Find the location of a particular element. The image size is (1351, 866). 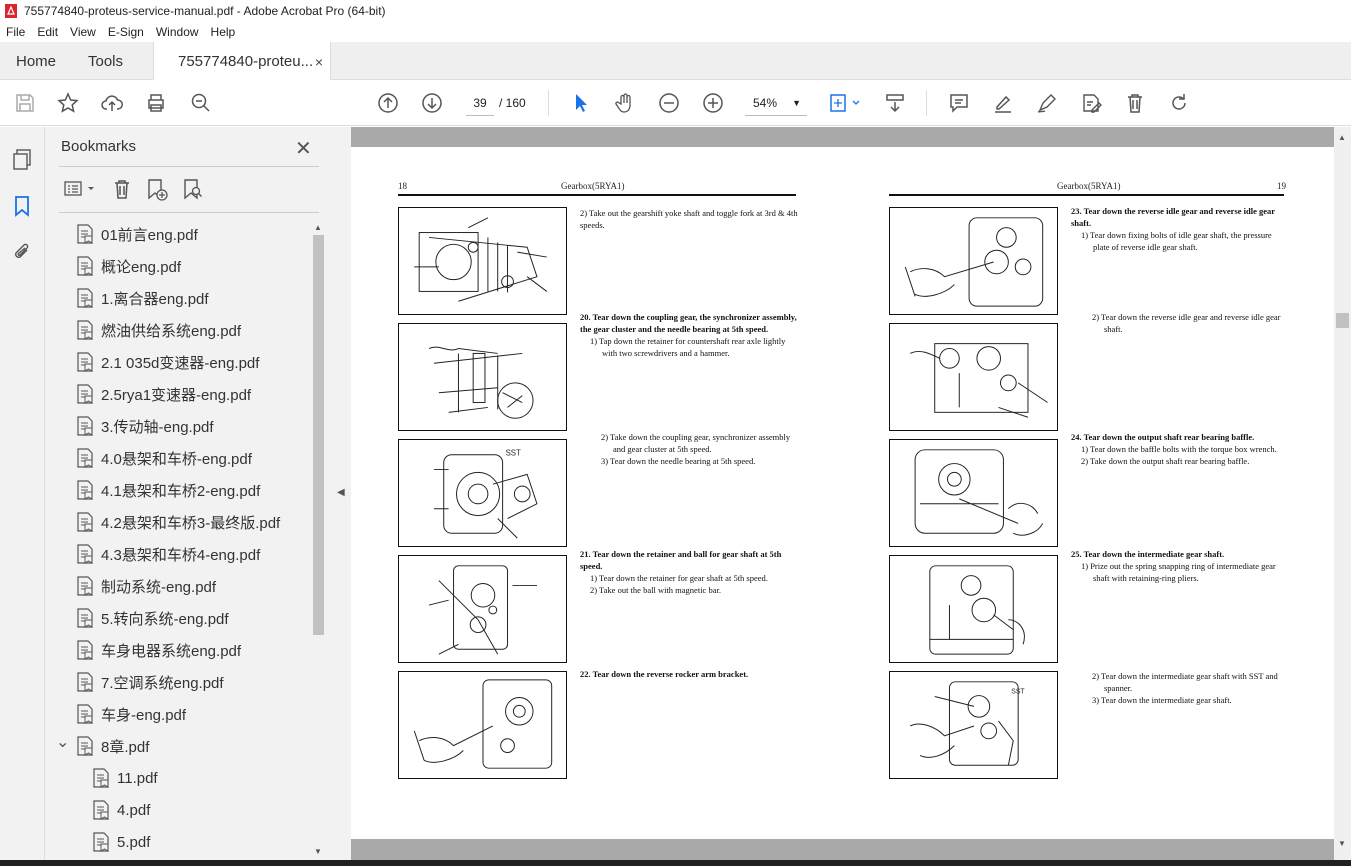

hand-tool-icon is located at coordinates (625, 103).